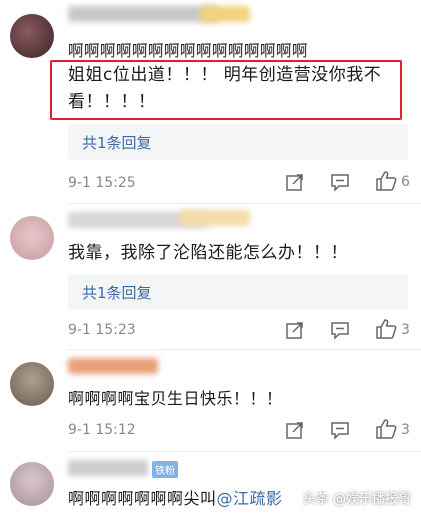 The height and width of the screenshot is (515, 421). Describe the element at coordinates (165, 469) in the screenshot. I see `fan-badge: 铁粉` at that location.